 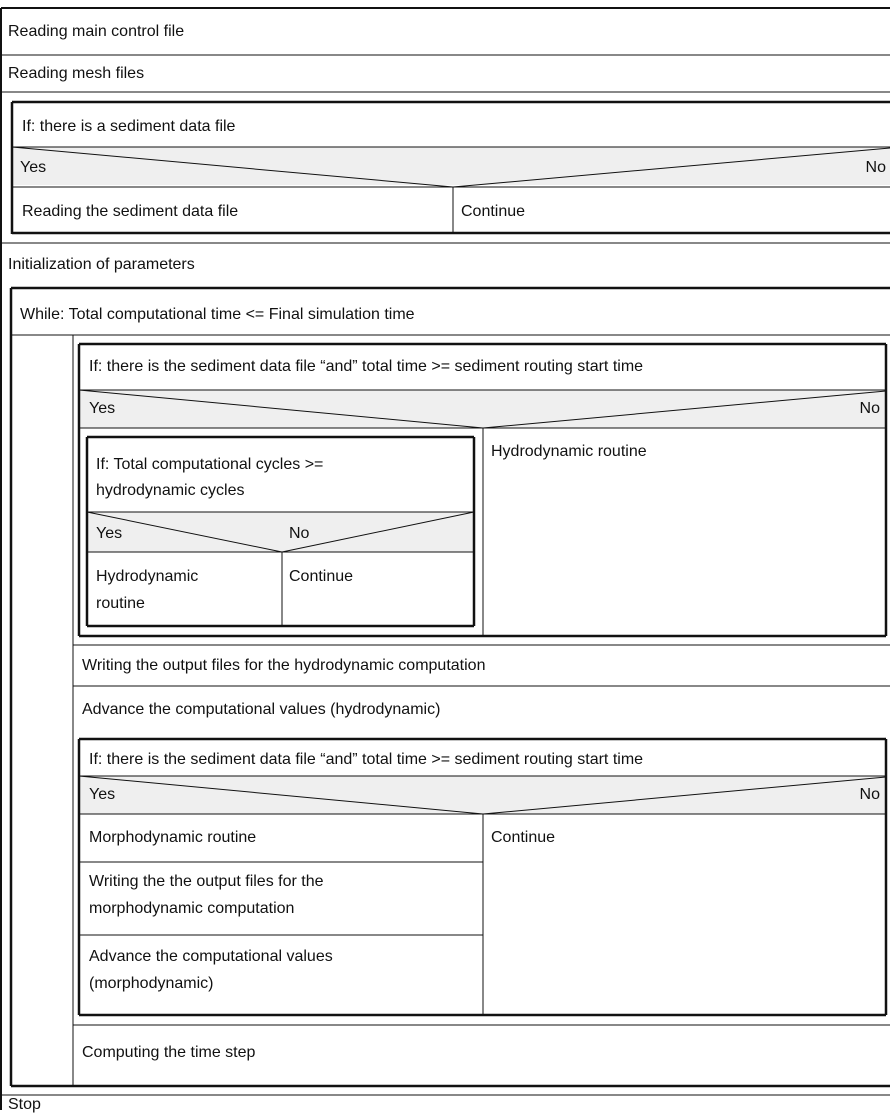 I want to click on step-stop: Stop, so click(x=24, y=1104).